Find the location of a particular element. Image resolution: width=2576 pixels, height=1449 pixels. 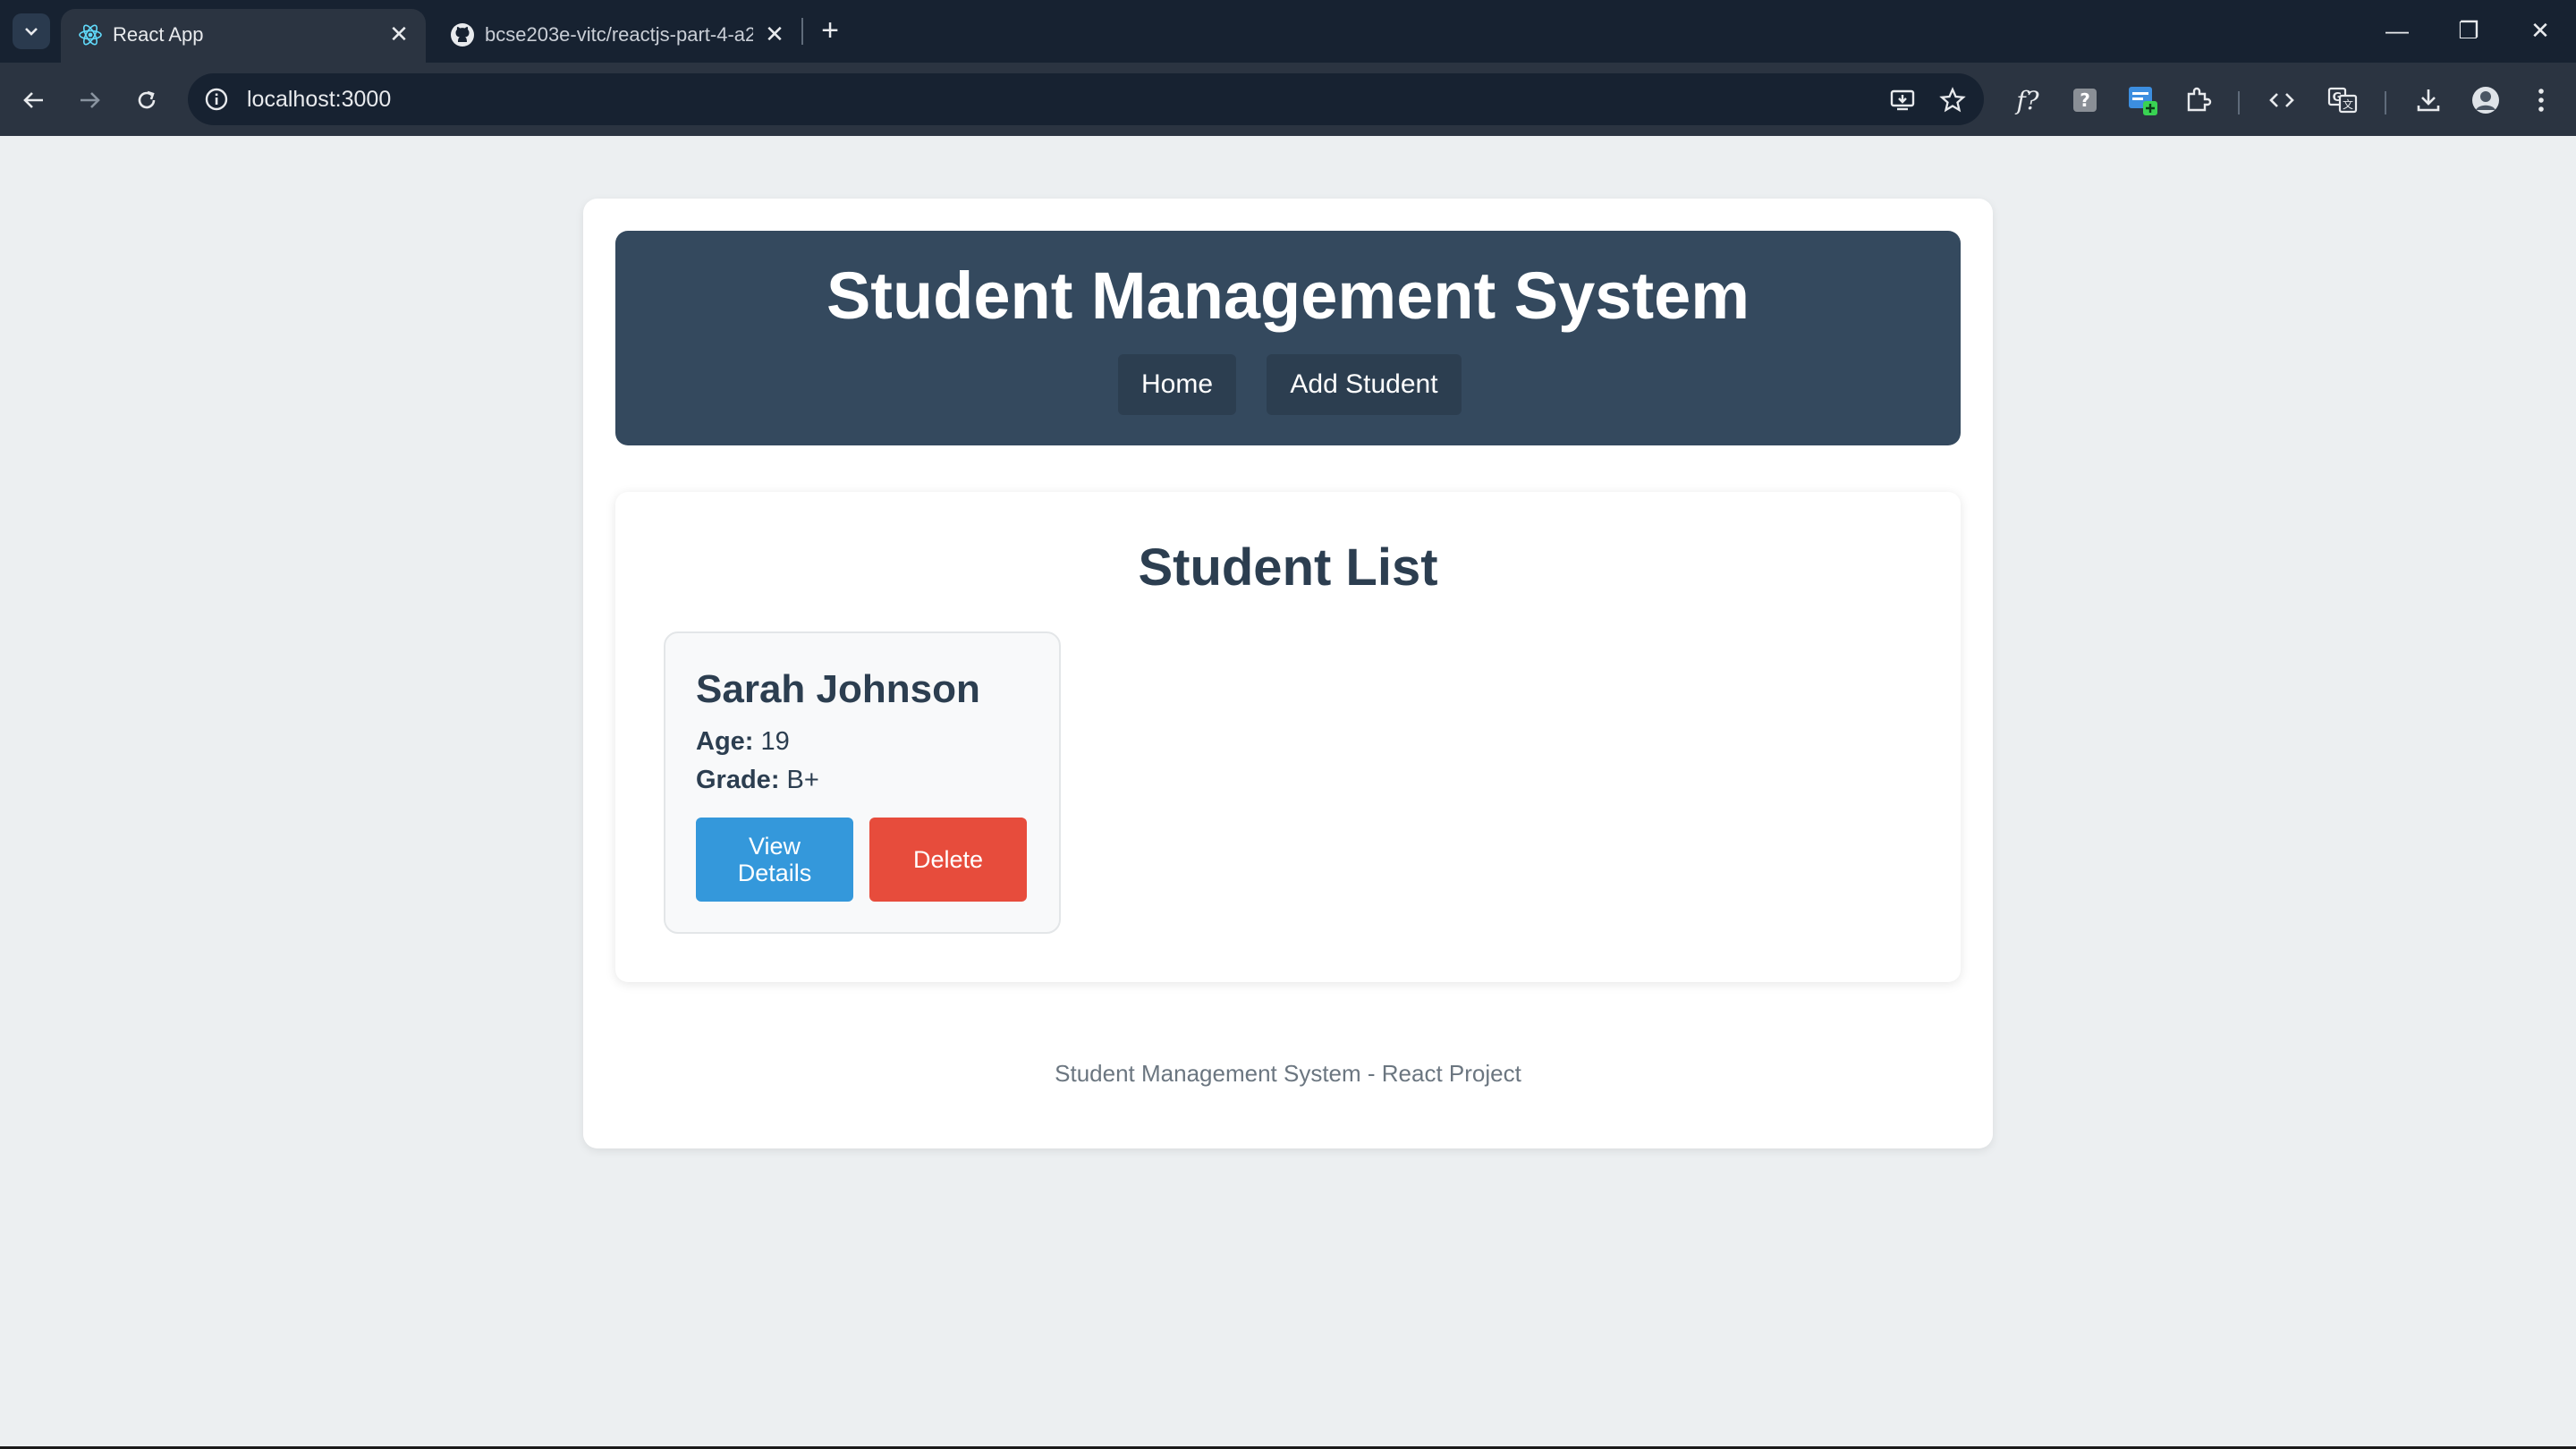

forward-button is located at coordinates (89, 100).